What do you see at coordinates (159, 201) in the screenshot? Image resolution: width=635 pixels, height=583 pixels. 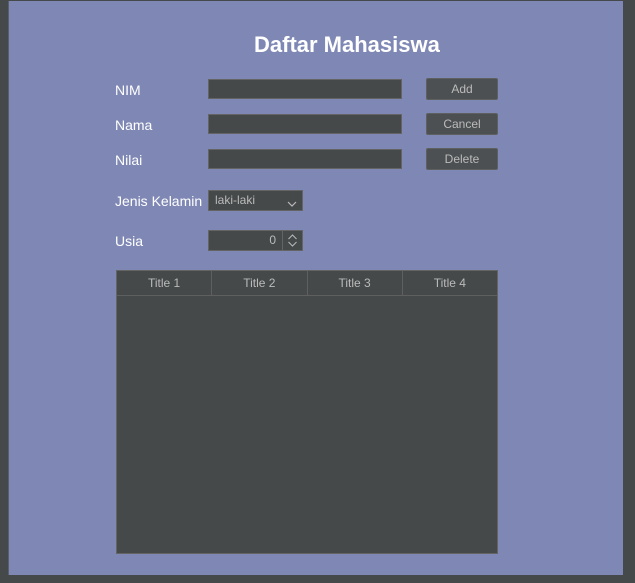 I see `jenis-kelamin-label: Jenis Kelamin` at bounding box center [159, 201].